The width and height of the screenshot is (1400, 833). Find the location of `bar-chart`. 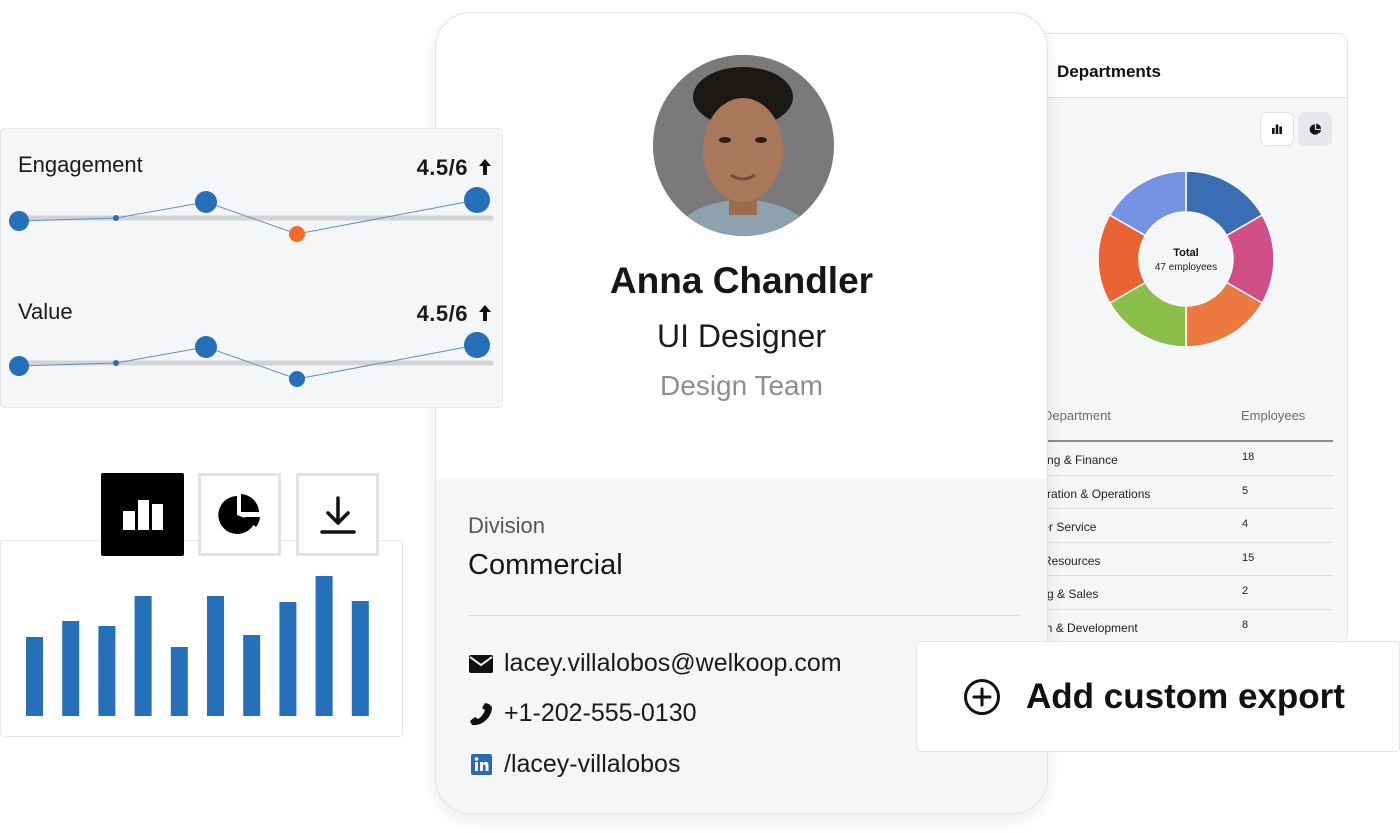

bar-chart is located at coordinates (197, 646).